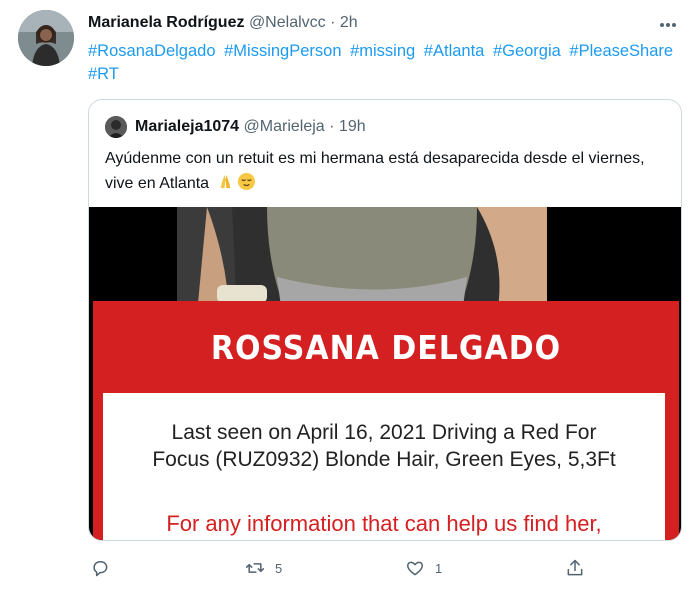  I want to click on tweet-time: 2h, so click(349, 22).